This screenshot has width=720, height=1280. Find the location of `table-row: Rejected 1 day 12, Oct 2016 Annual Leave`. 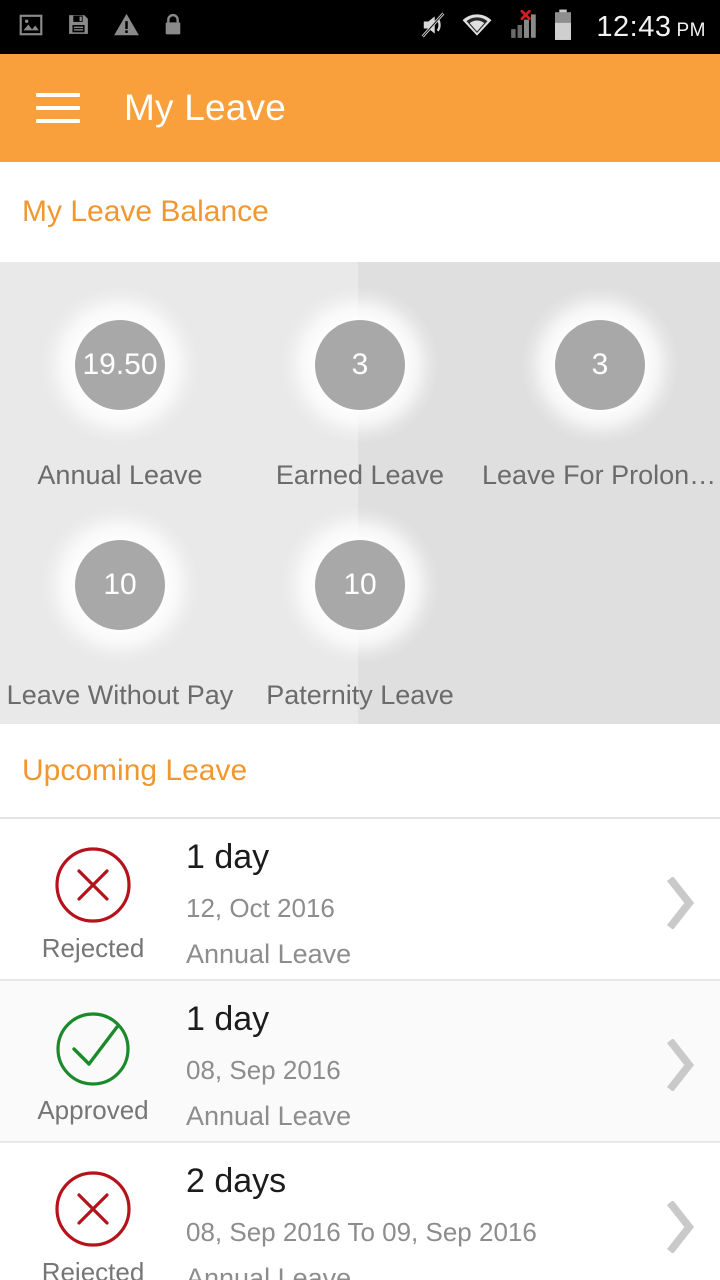

table-row: Rejected 1 day 12, Oct 2016 Annual Leave is located at coordinates (360, 900).